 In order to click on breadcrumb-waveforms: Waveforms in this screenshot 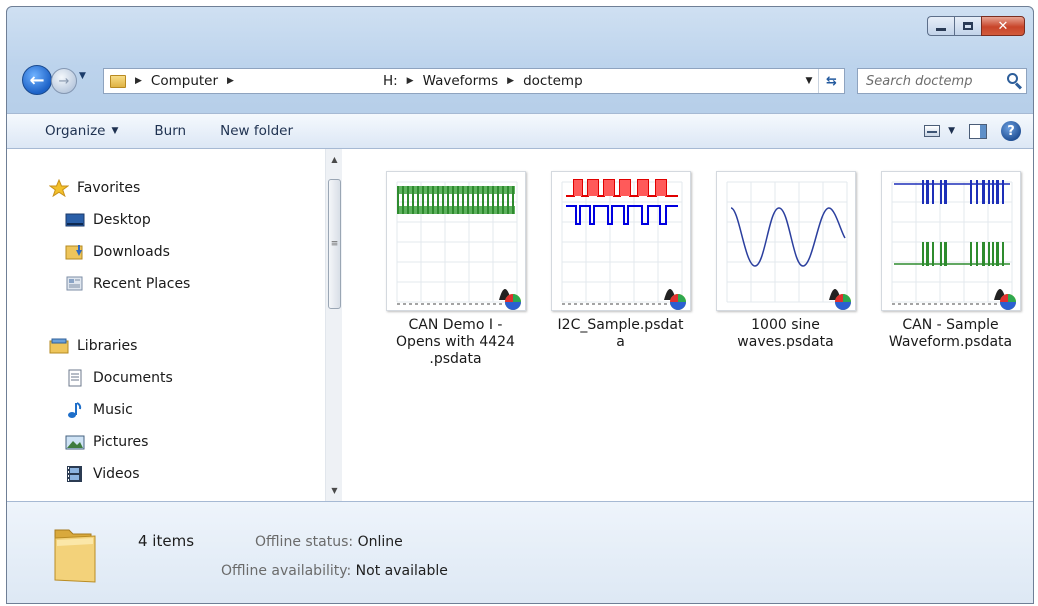, I will do `click(461, 81)`.